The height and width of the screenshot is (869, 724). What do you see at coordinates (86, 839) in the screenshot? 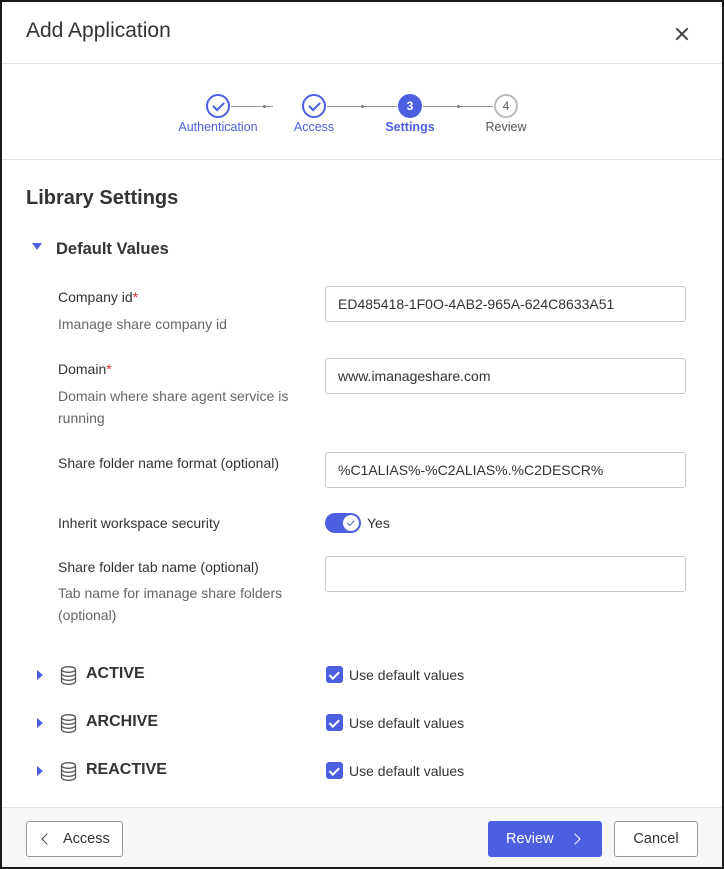
I see `back-button-label: Access` at bounding box center [86, 839].